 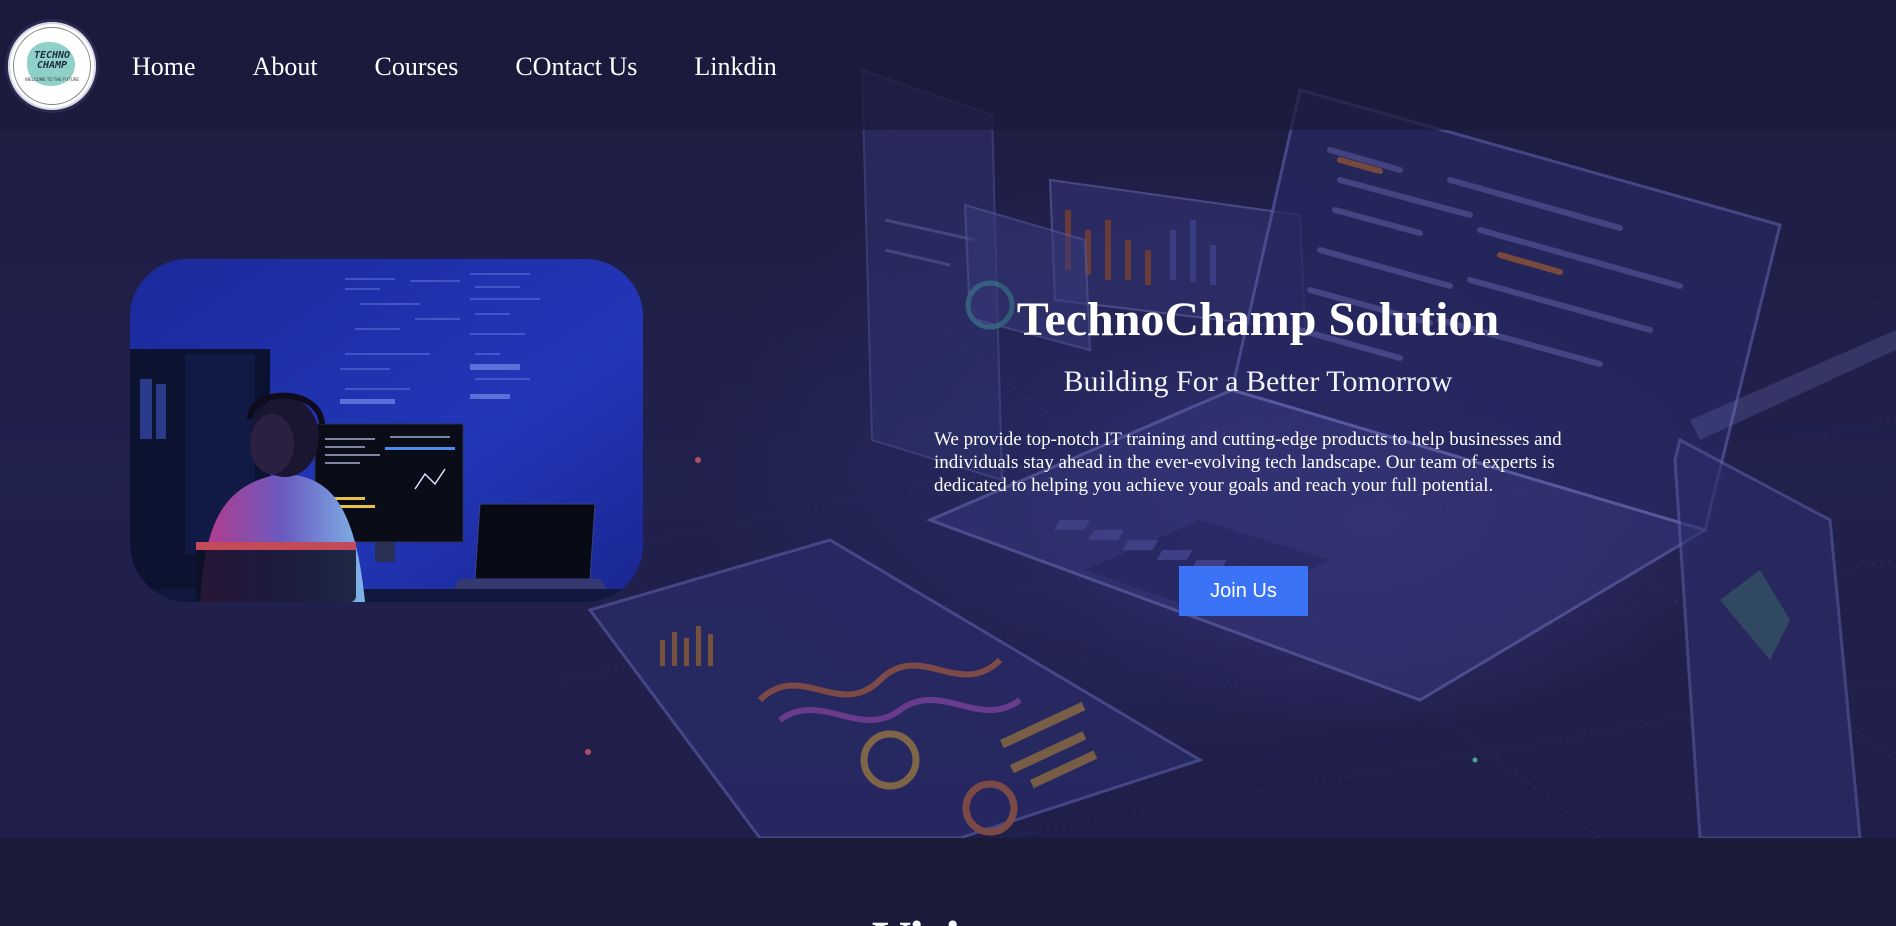 I want to click on nav-link-contact: COntact Us, so click(x=576, y=67).